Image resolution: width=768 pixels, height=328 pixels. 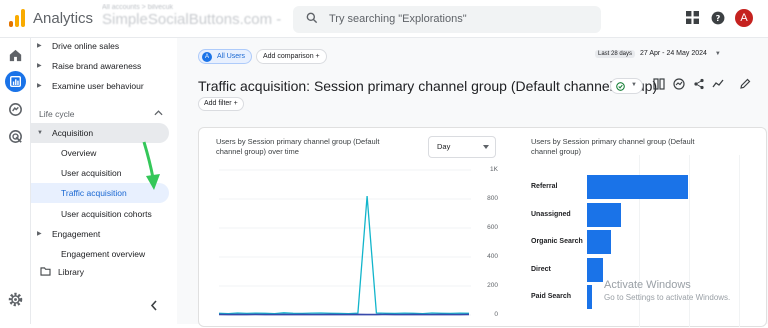 I want to click on nav-item-raise-brand-awareness: ▶Raise brand awareness, so click(x=101, y=66).